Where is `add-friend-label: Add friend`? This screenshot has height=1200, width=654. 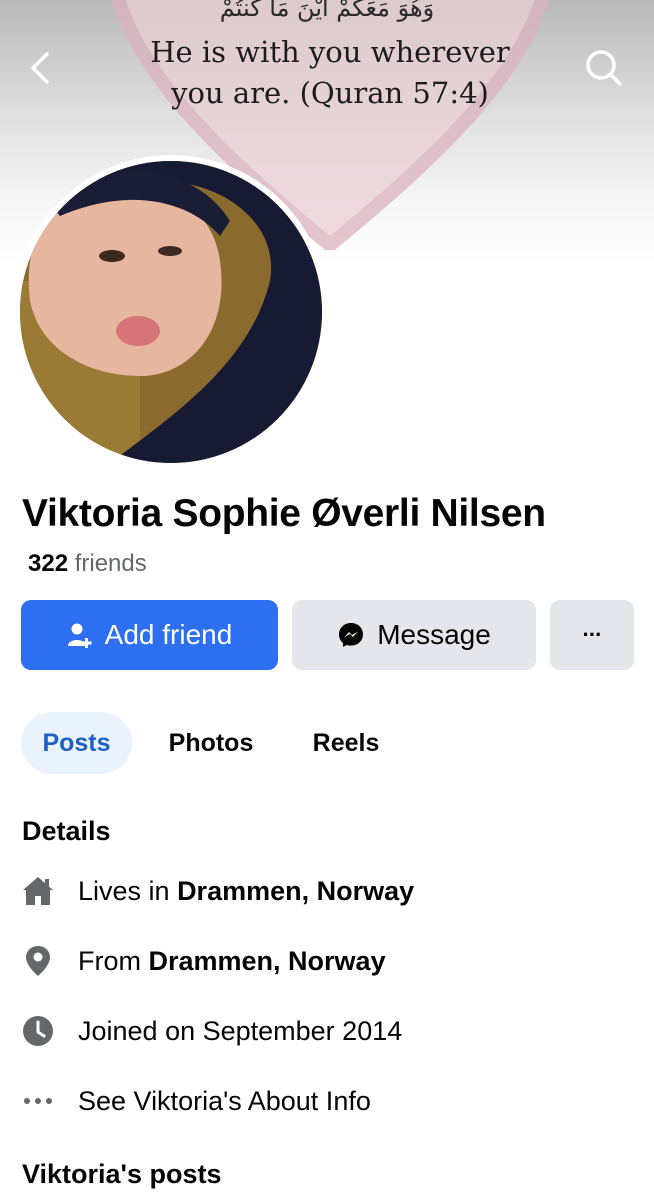 add-friend-label: Add friend is located at coordinates (168, 634).